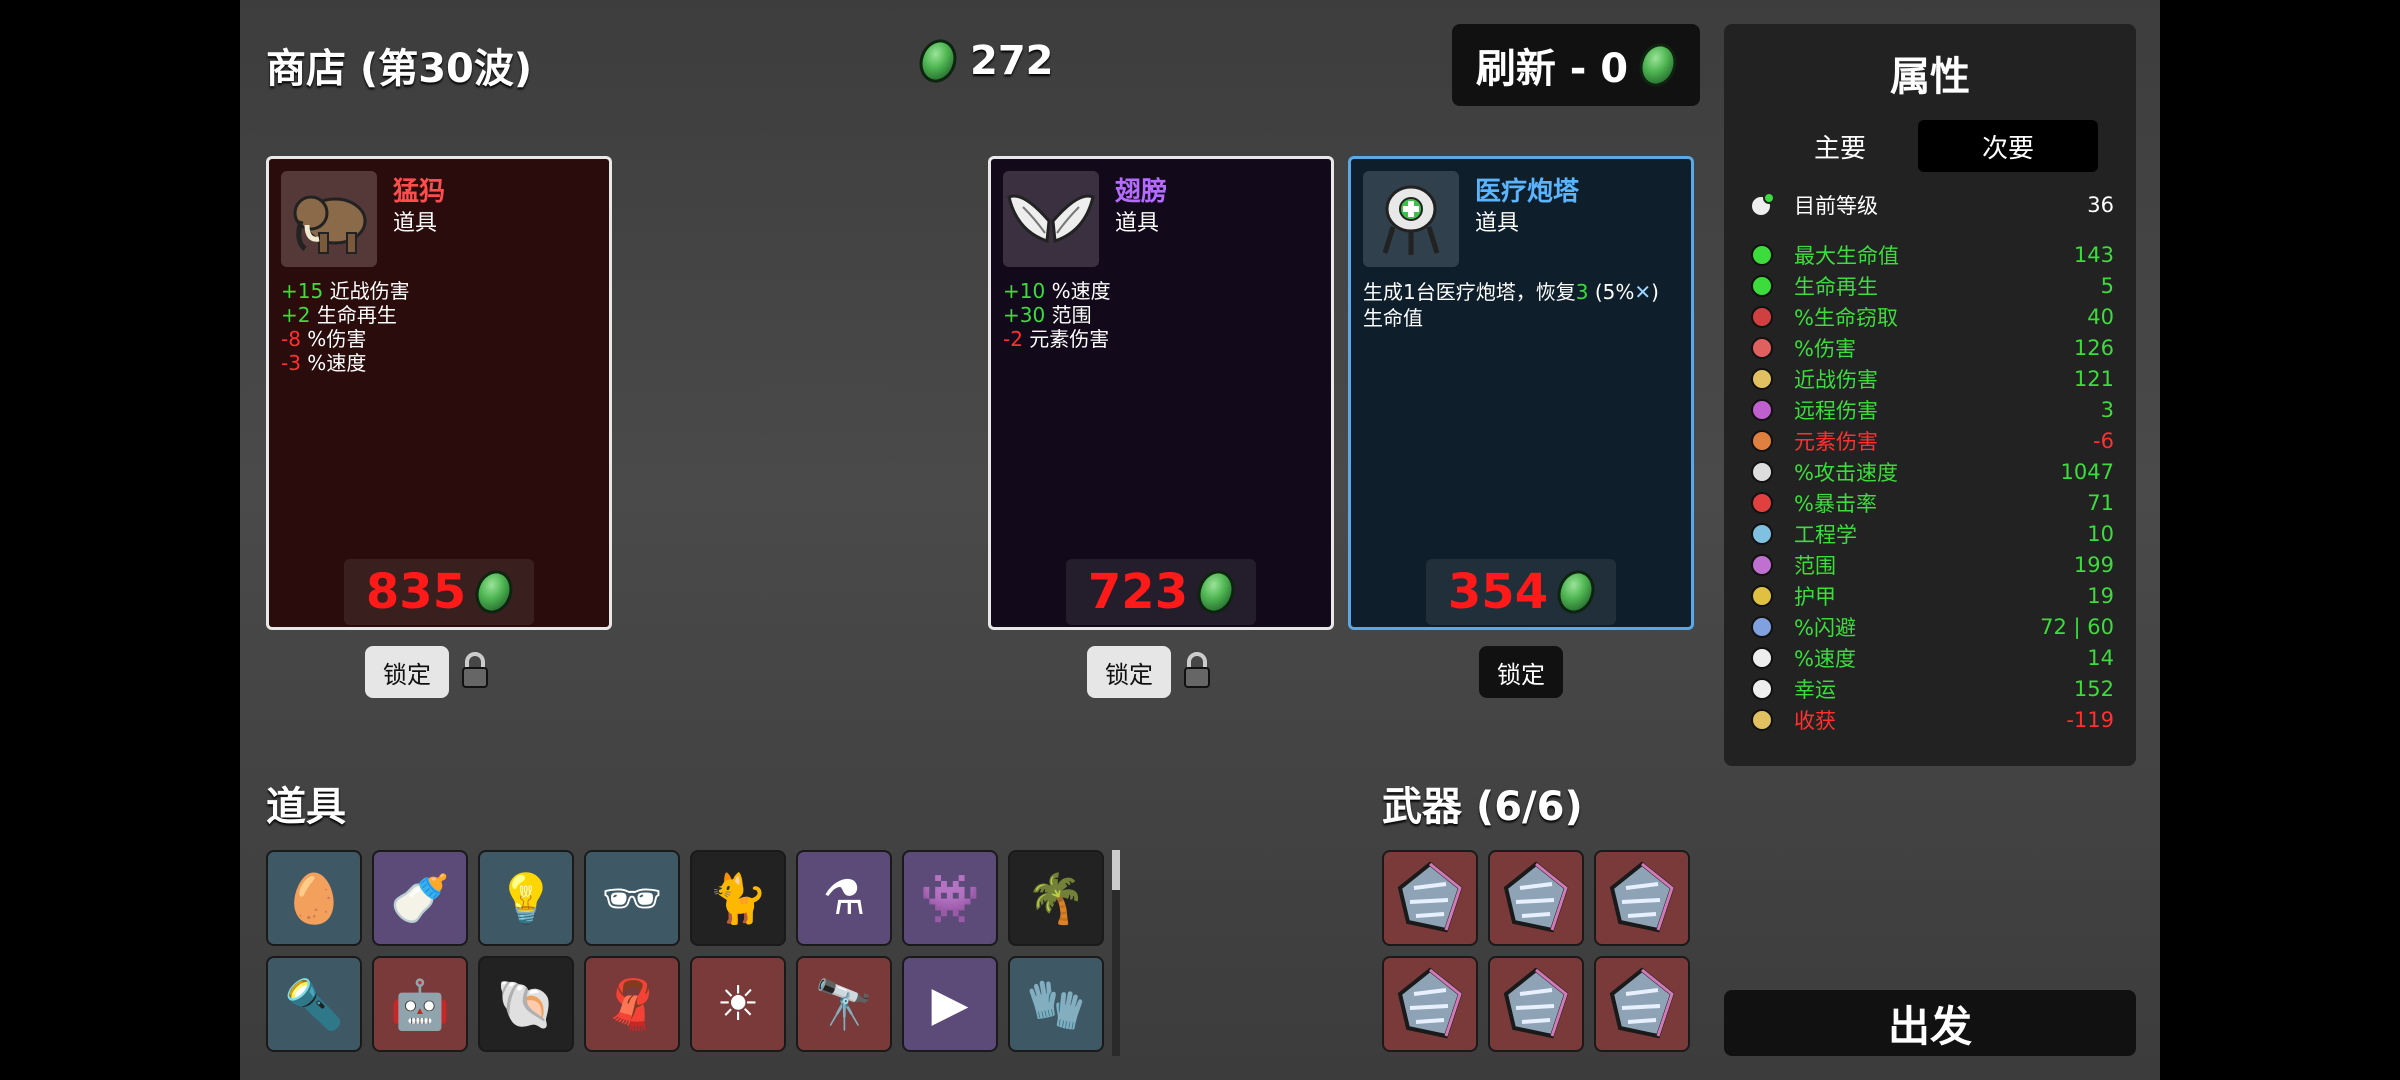 The image size is (2400, 1080). What do you see at coordinates (1931, 534) in the screenshot?
I see `stat-row: 工程学 10` at bounding box center [1931, 534].